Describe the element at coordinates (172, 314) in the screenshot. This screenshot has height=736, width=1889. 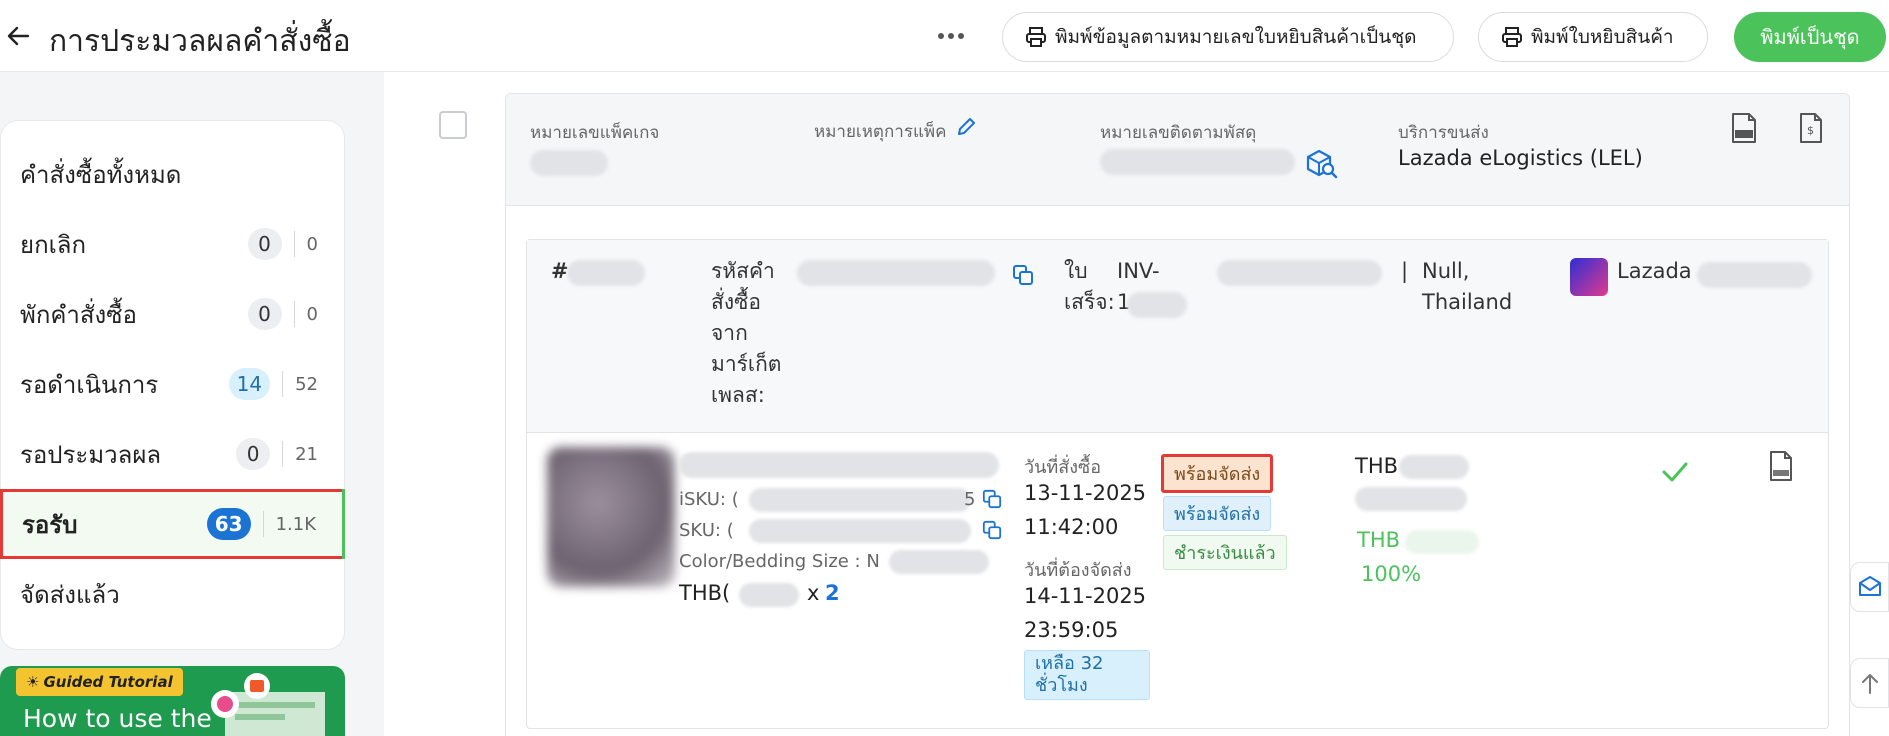
I see `sidebar-item-on-hold: พักคำสั่งซื้อ 0 0` at that location.